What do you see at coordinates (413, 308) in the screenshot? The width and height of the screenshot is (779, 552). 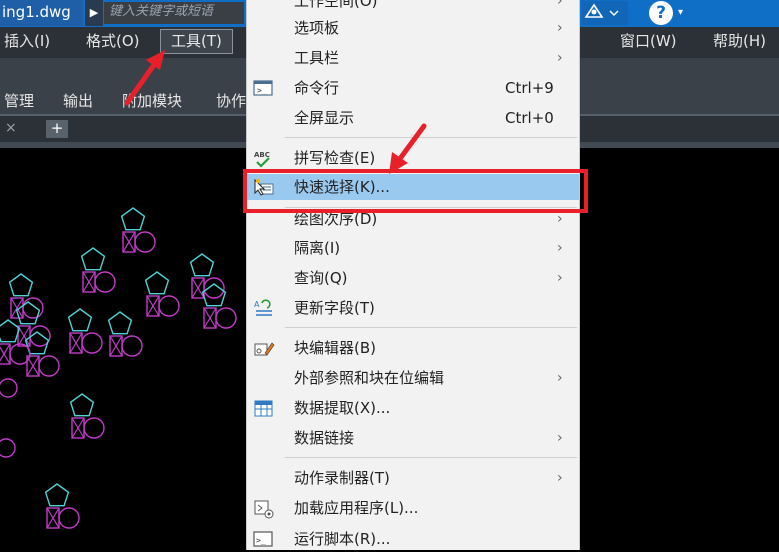 I see `menu-item: A 更新字段(T)` at bounding box center [413, 308].